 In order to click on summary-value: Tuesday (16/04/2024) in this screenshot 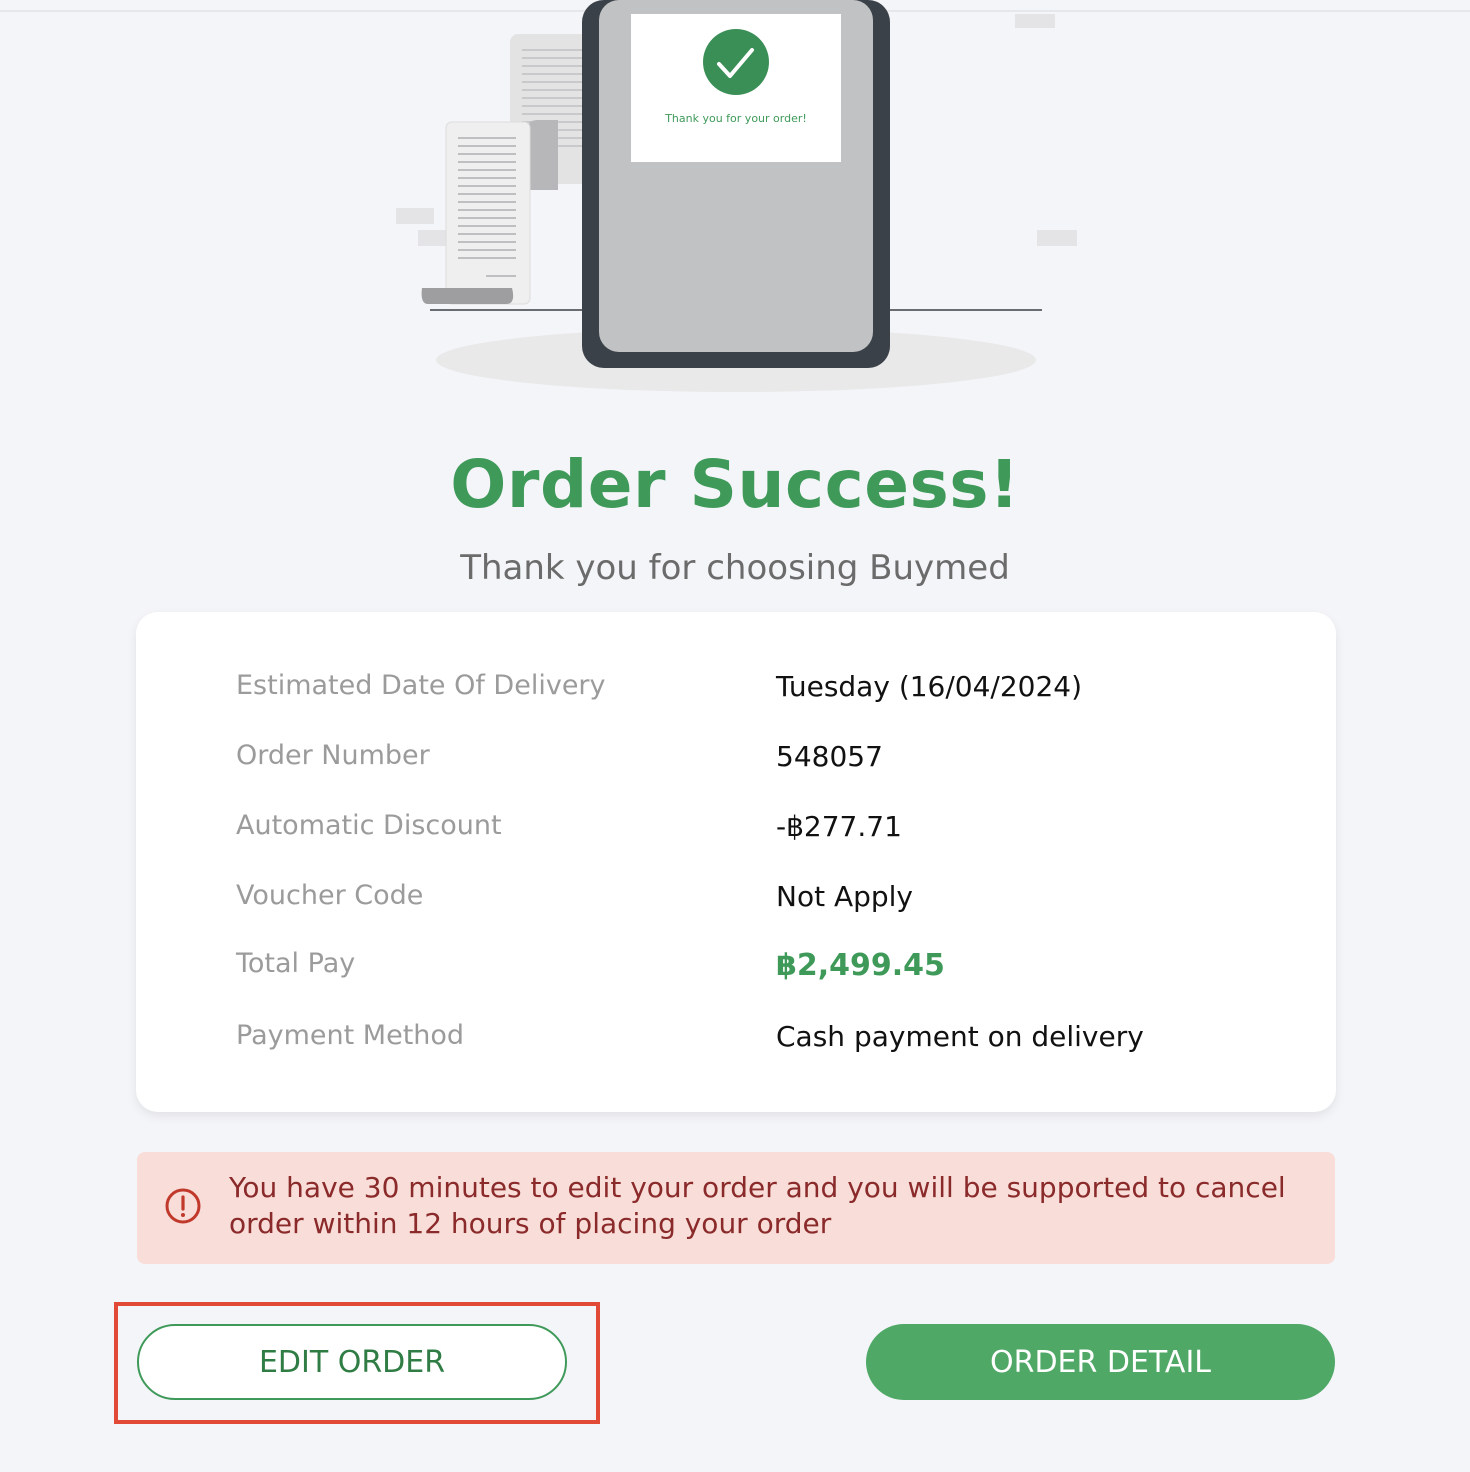, I will do `click(929, 686)`.